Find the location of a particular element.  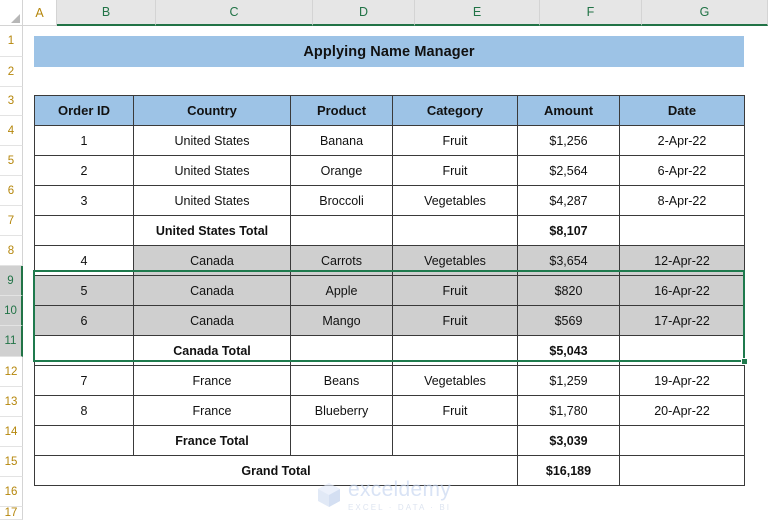

column-header-order-id: Order ID is located at coordinates (84, 110).